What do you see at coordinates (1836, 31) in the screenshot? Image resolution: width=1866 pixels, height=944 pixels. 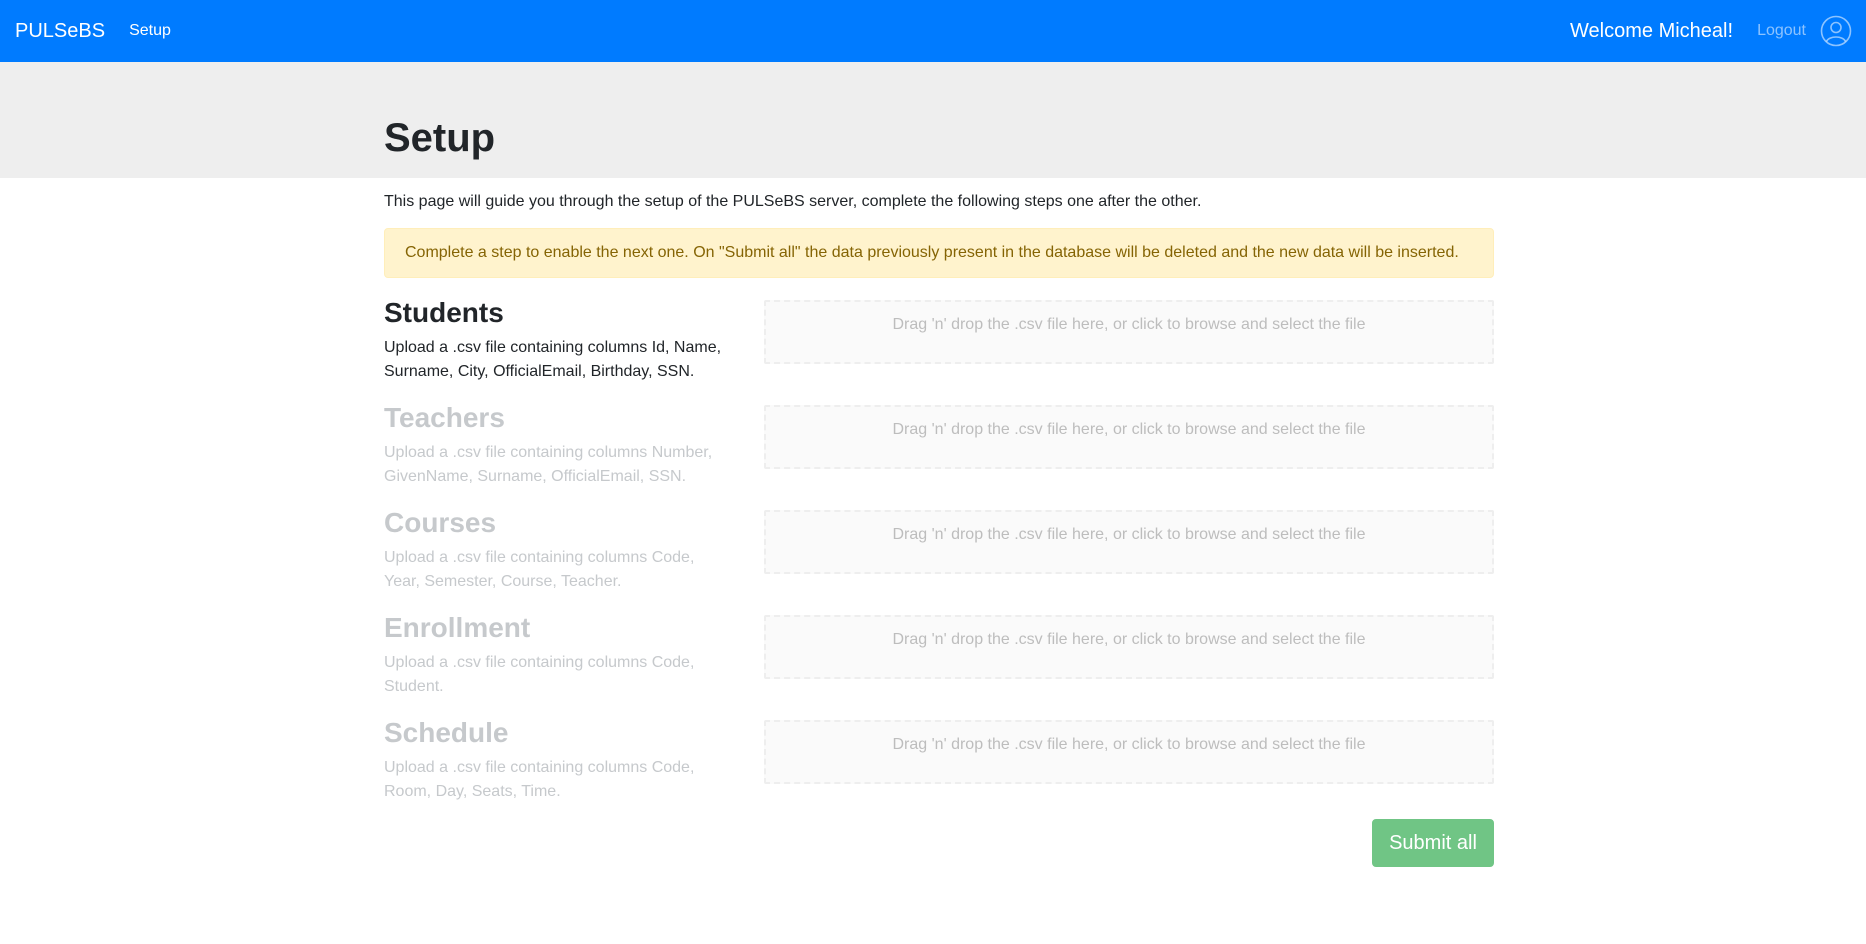 I see `user-circle-icon` at bounding box center [1836, 31].